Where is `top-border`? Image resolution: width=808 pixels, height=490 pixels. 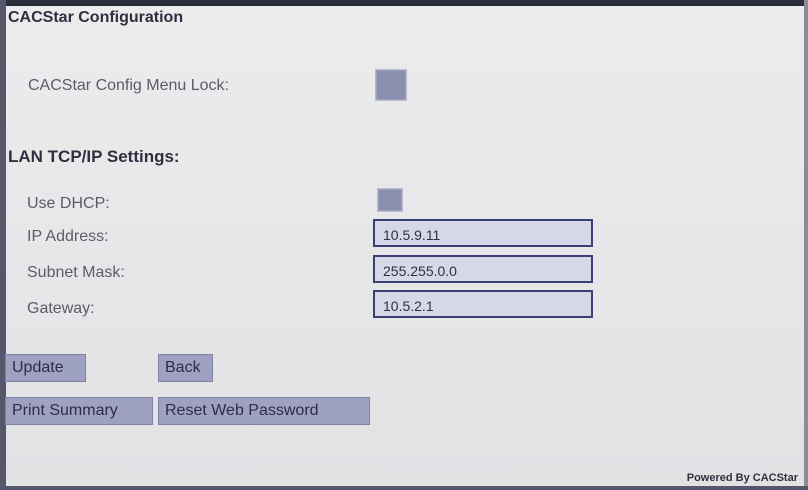
top-border is located at coordinates (404, 3).